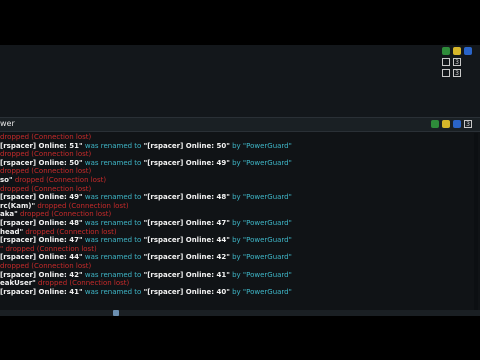 The image size is (480, 360). Describe the element at coordinates (186, 274) in the screenshot. I see `chat-message-segment: "[rspacer] Online: 41"` at that location.